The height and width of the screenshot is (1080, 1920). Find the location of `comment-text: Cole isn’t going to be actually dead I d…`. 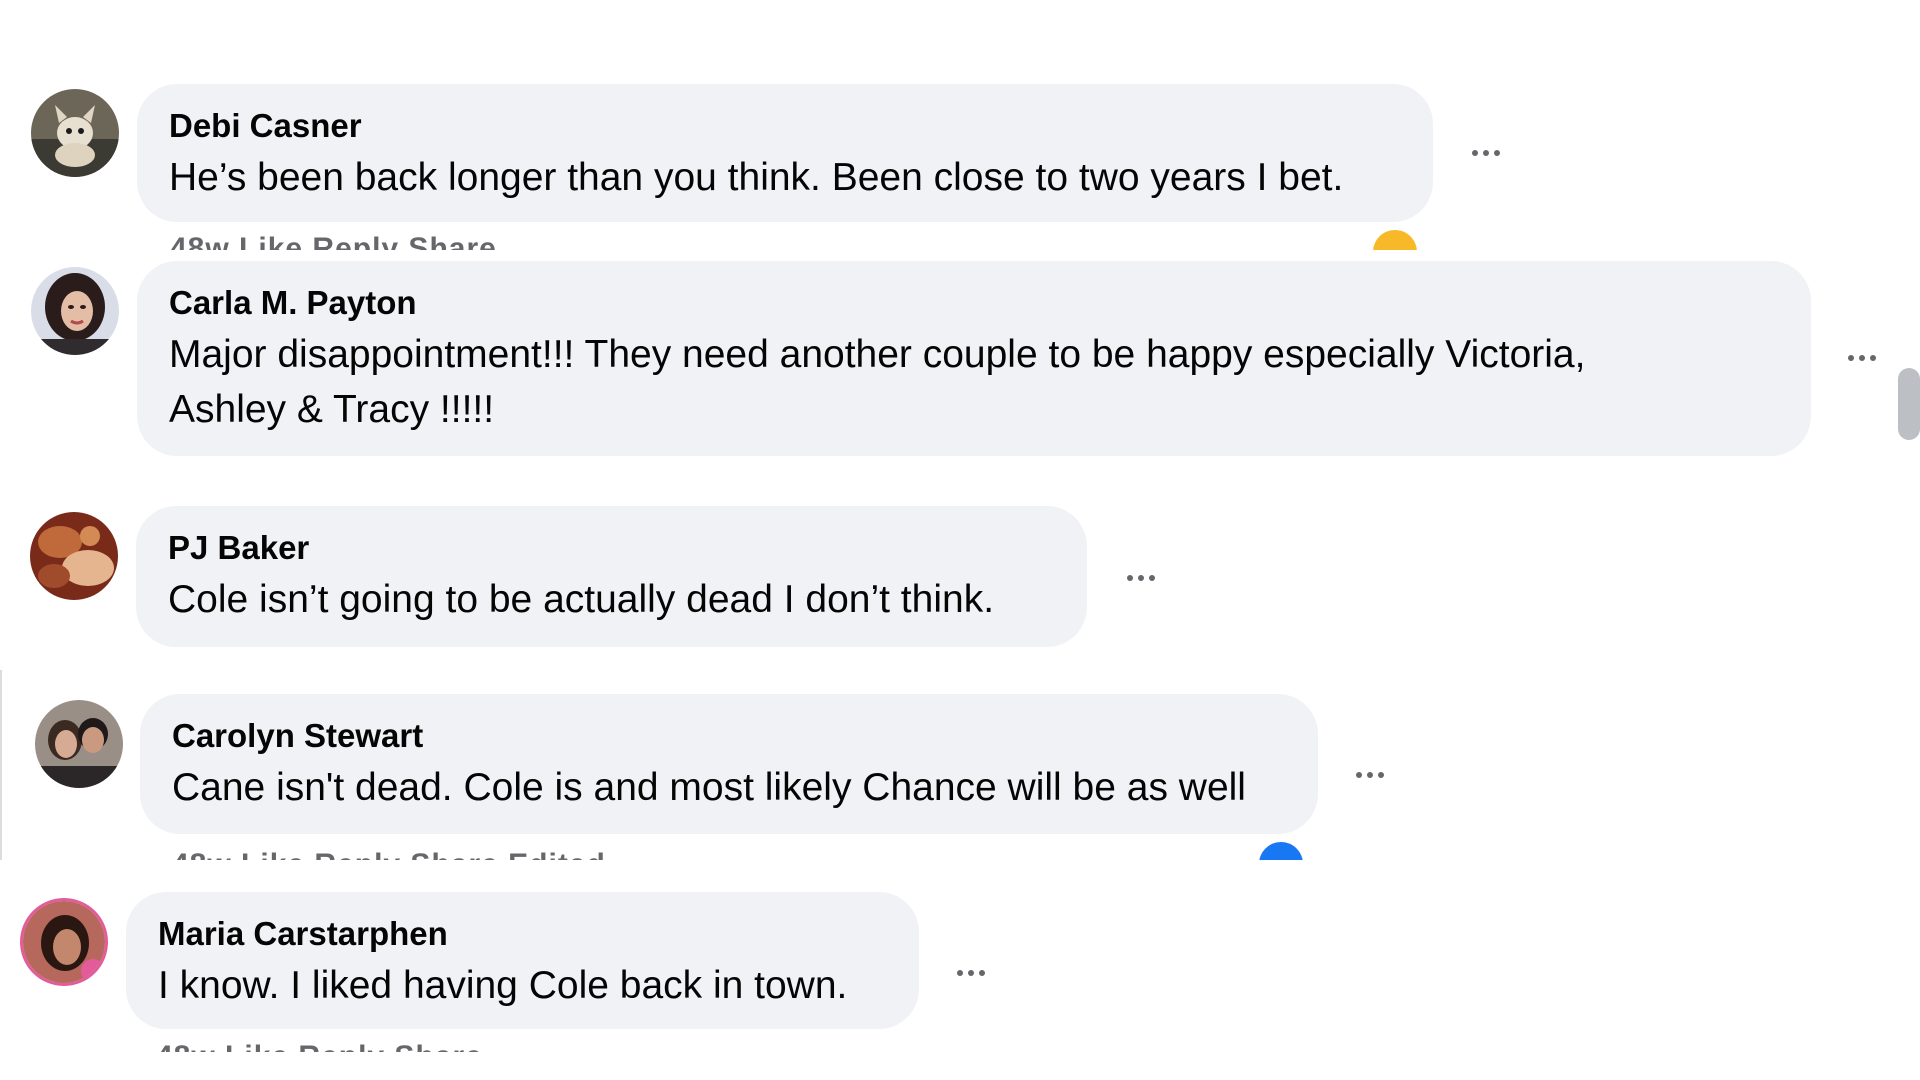

comment-text: Cole isn’t going to be actually dead I d… is located at coordinates (581, 599).